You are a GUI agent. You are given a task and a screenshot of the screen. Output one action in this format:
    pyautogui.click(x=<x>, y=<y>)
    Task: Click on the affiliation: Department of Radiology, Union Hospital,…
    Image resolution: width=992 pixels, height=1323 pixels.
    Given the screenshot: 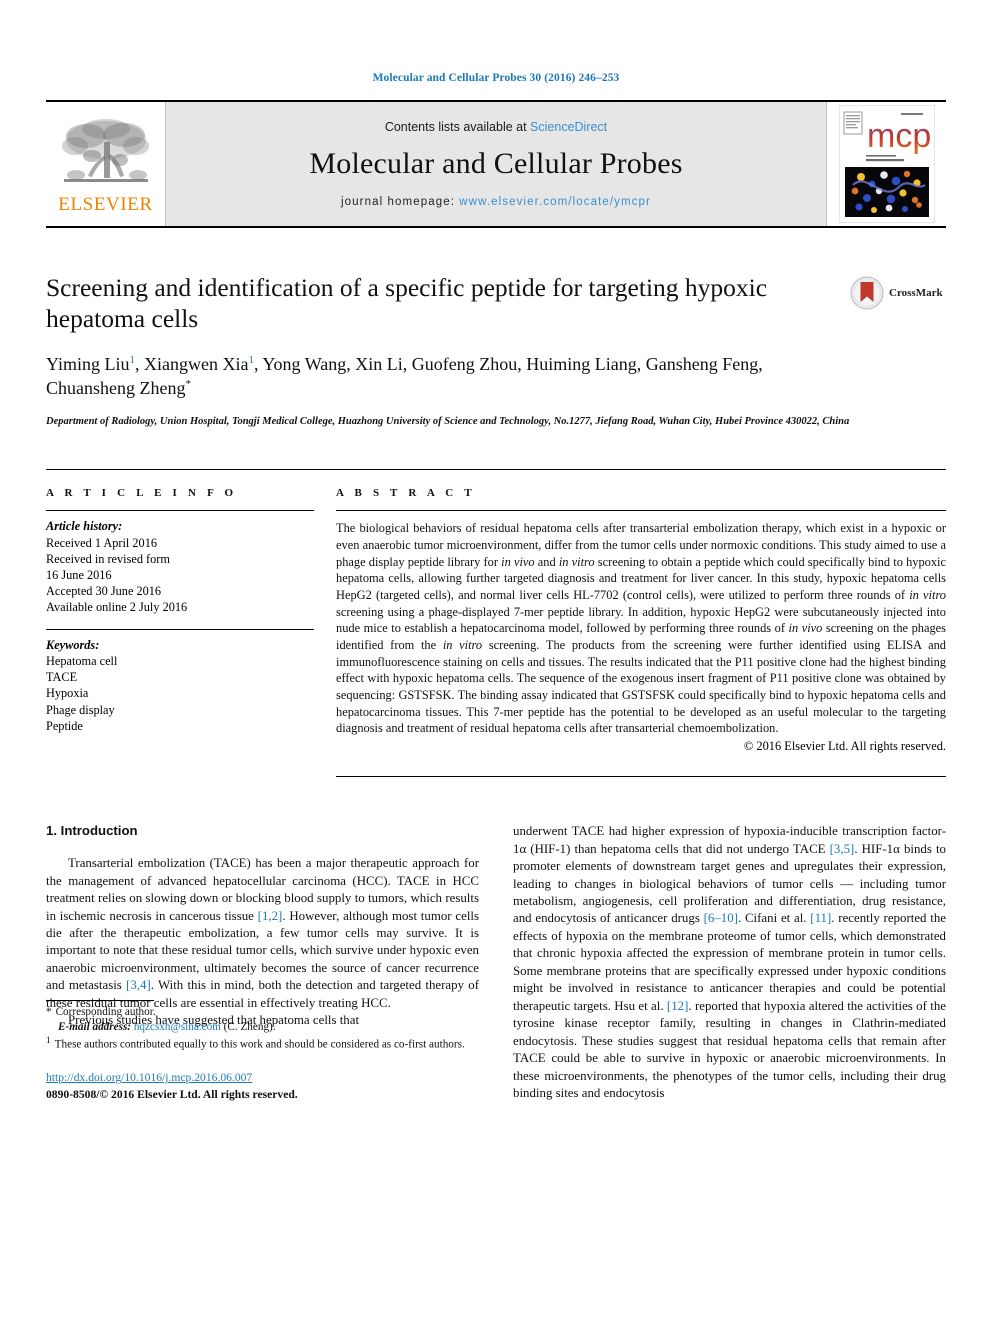 What is the action you would take?
    pyautogui.click(x=448, y=422)
    